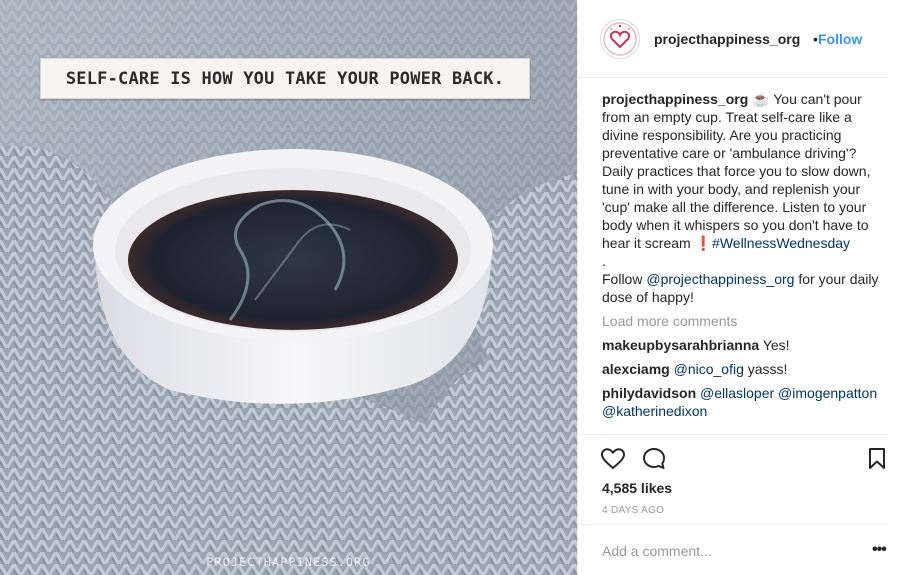 The width and height of the screenshot is (911, 575). I want to click on comment-mention: @katherinedixon, so click(654, 411).